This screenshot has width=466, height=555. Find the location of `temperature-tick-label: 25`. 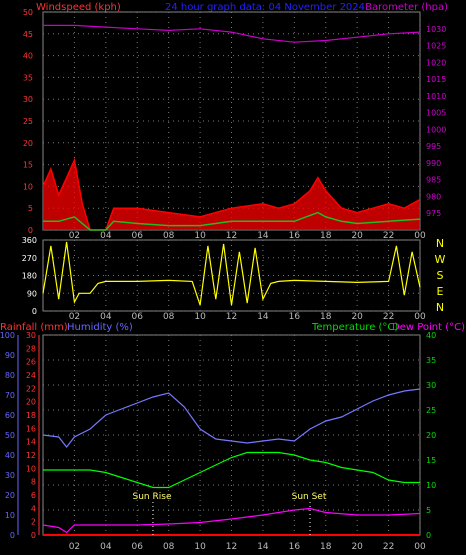

temperature-tick-label: 25 is located at coordinates (431, 410).